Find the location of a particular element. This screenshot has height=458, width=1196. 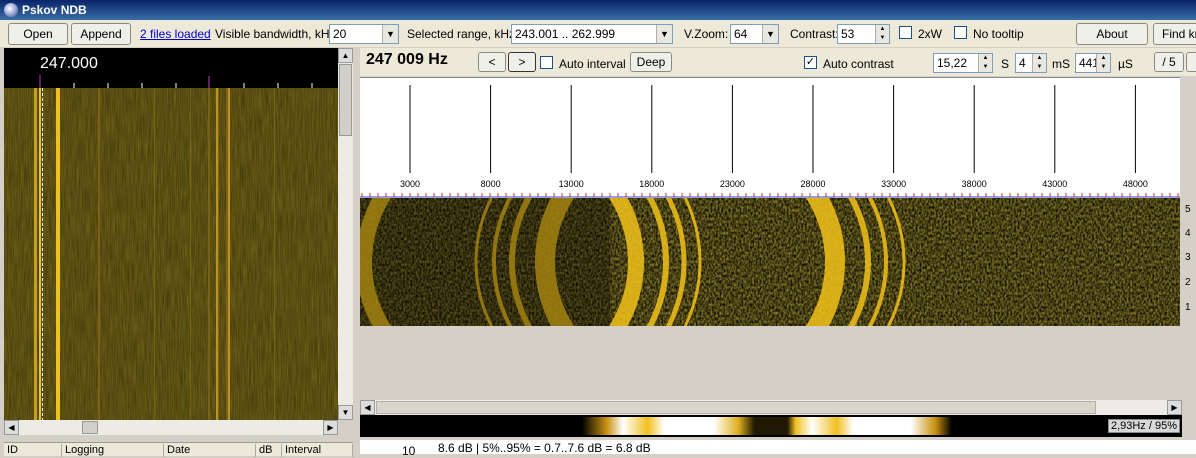

deep-button: Deep is located at coordinates (651, 62).